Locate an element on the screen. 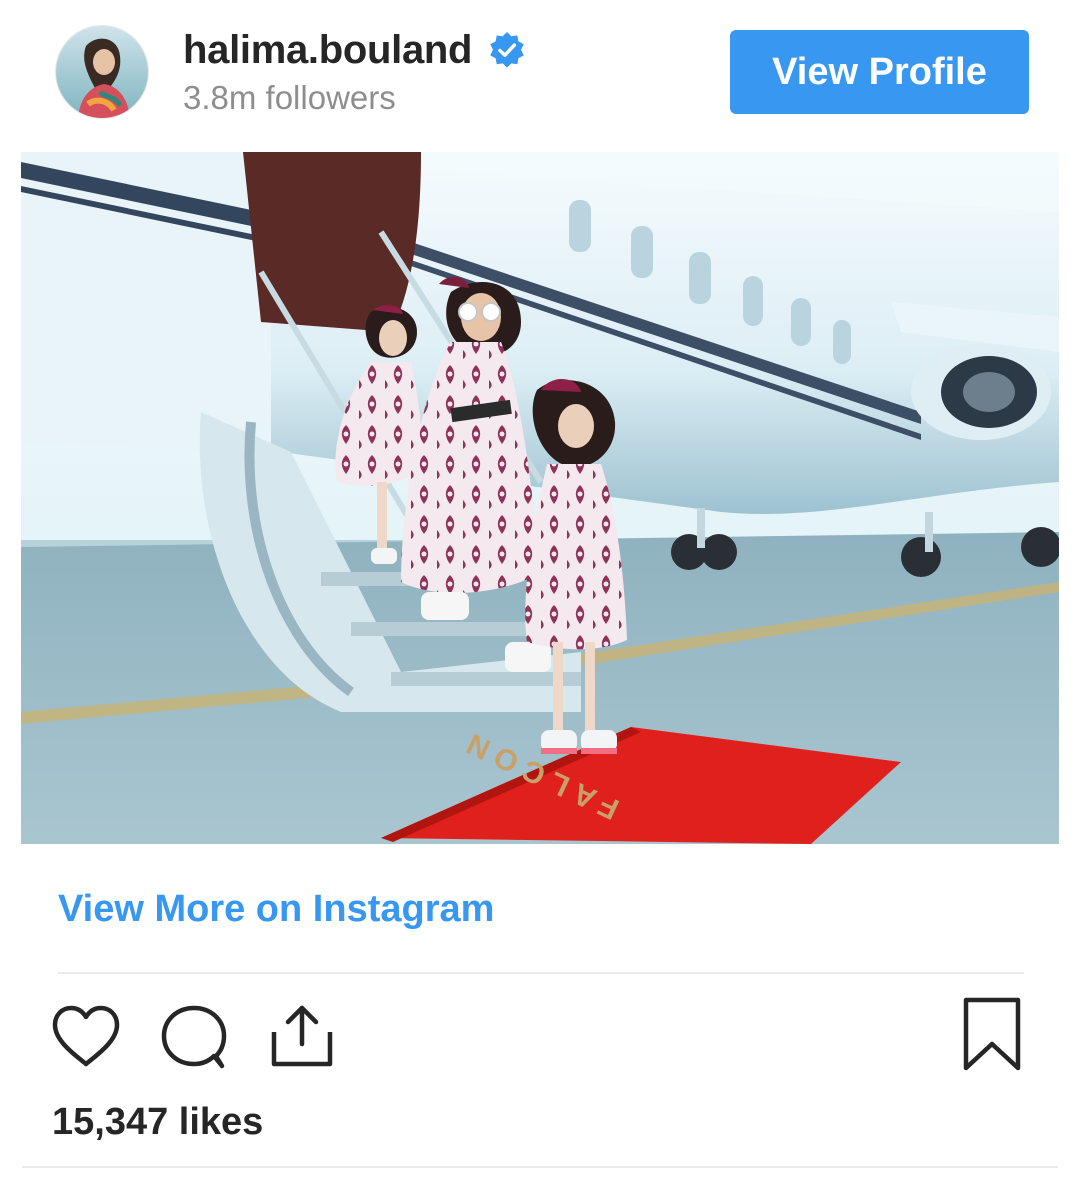 The width and height of the screenshot is (1080, 1188). comment-icon is located at coordinates (194, 1040).